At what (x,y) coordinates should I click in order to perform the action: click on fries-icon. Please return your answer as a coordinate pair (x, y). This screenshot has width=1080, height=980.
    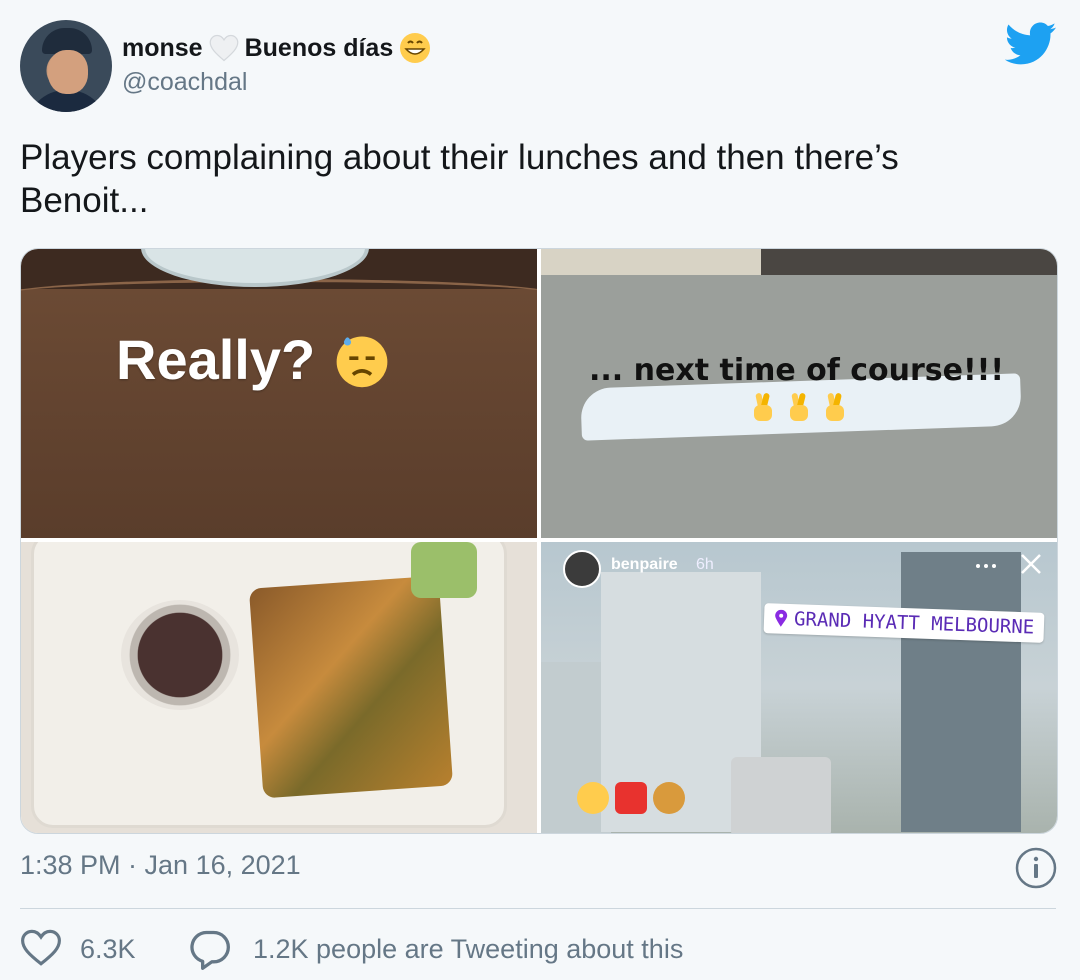
    Looking at the image, I should click on (631, 798).